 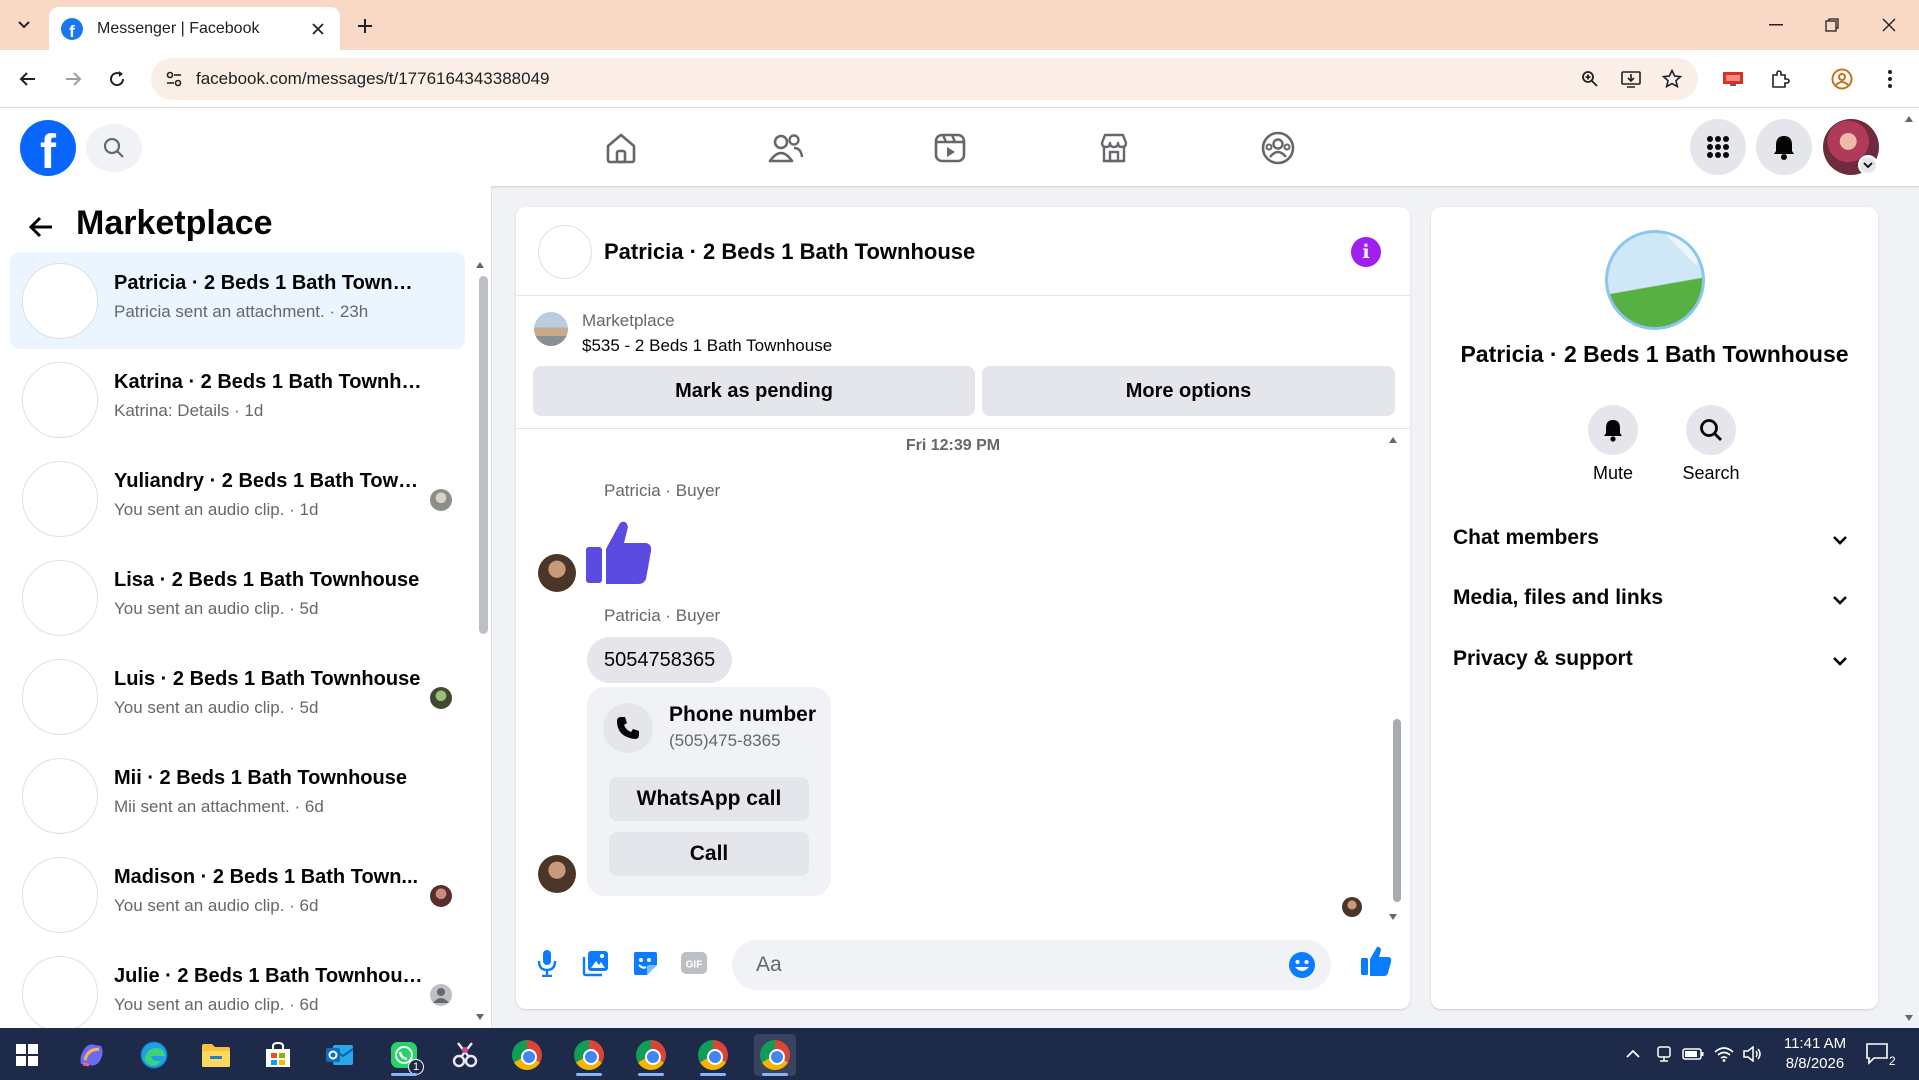 What do you see at coordinates (694, 963) in the screenshot?
I see `gif-icon: GIF` at bounding box center [694, 963].